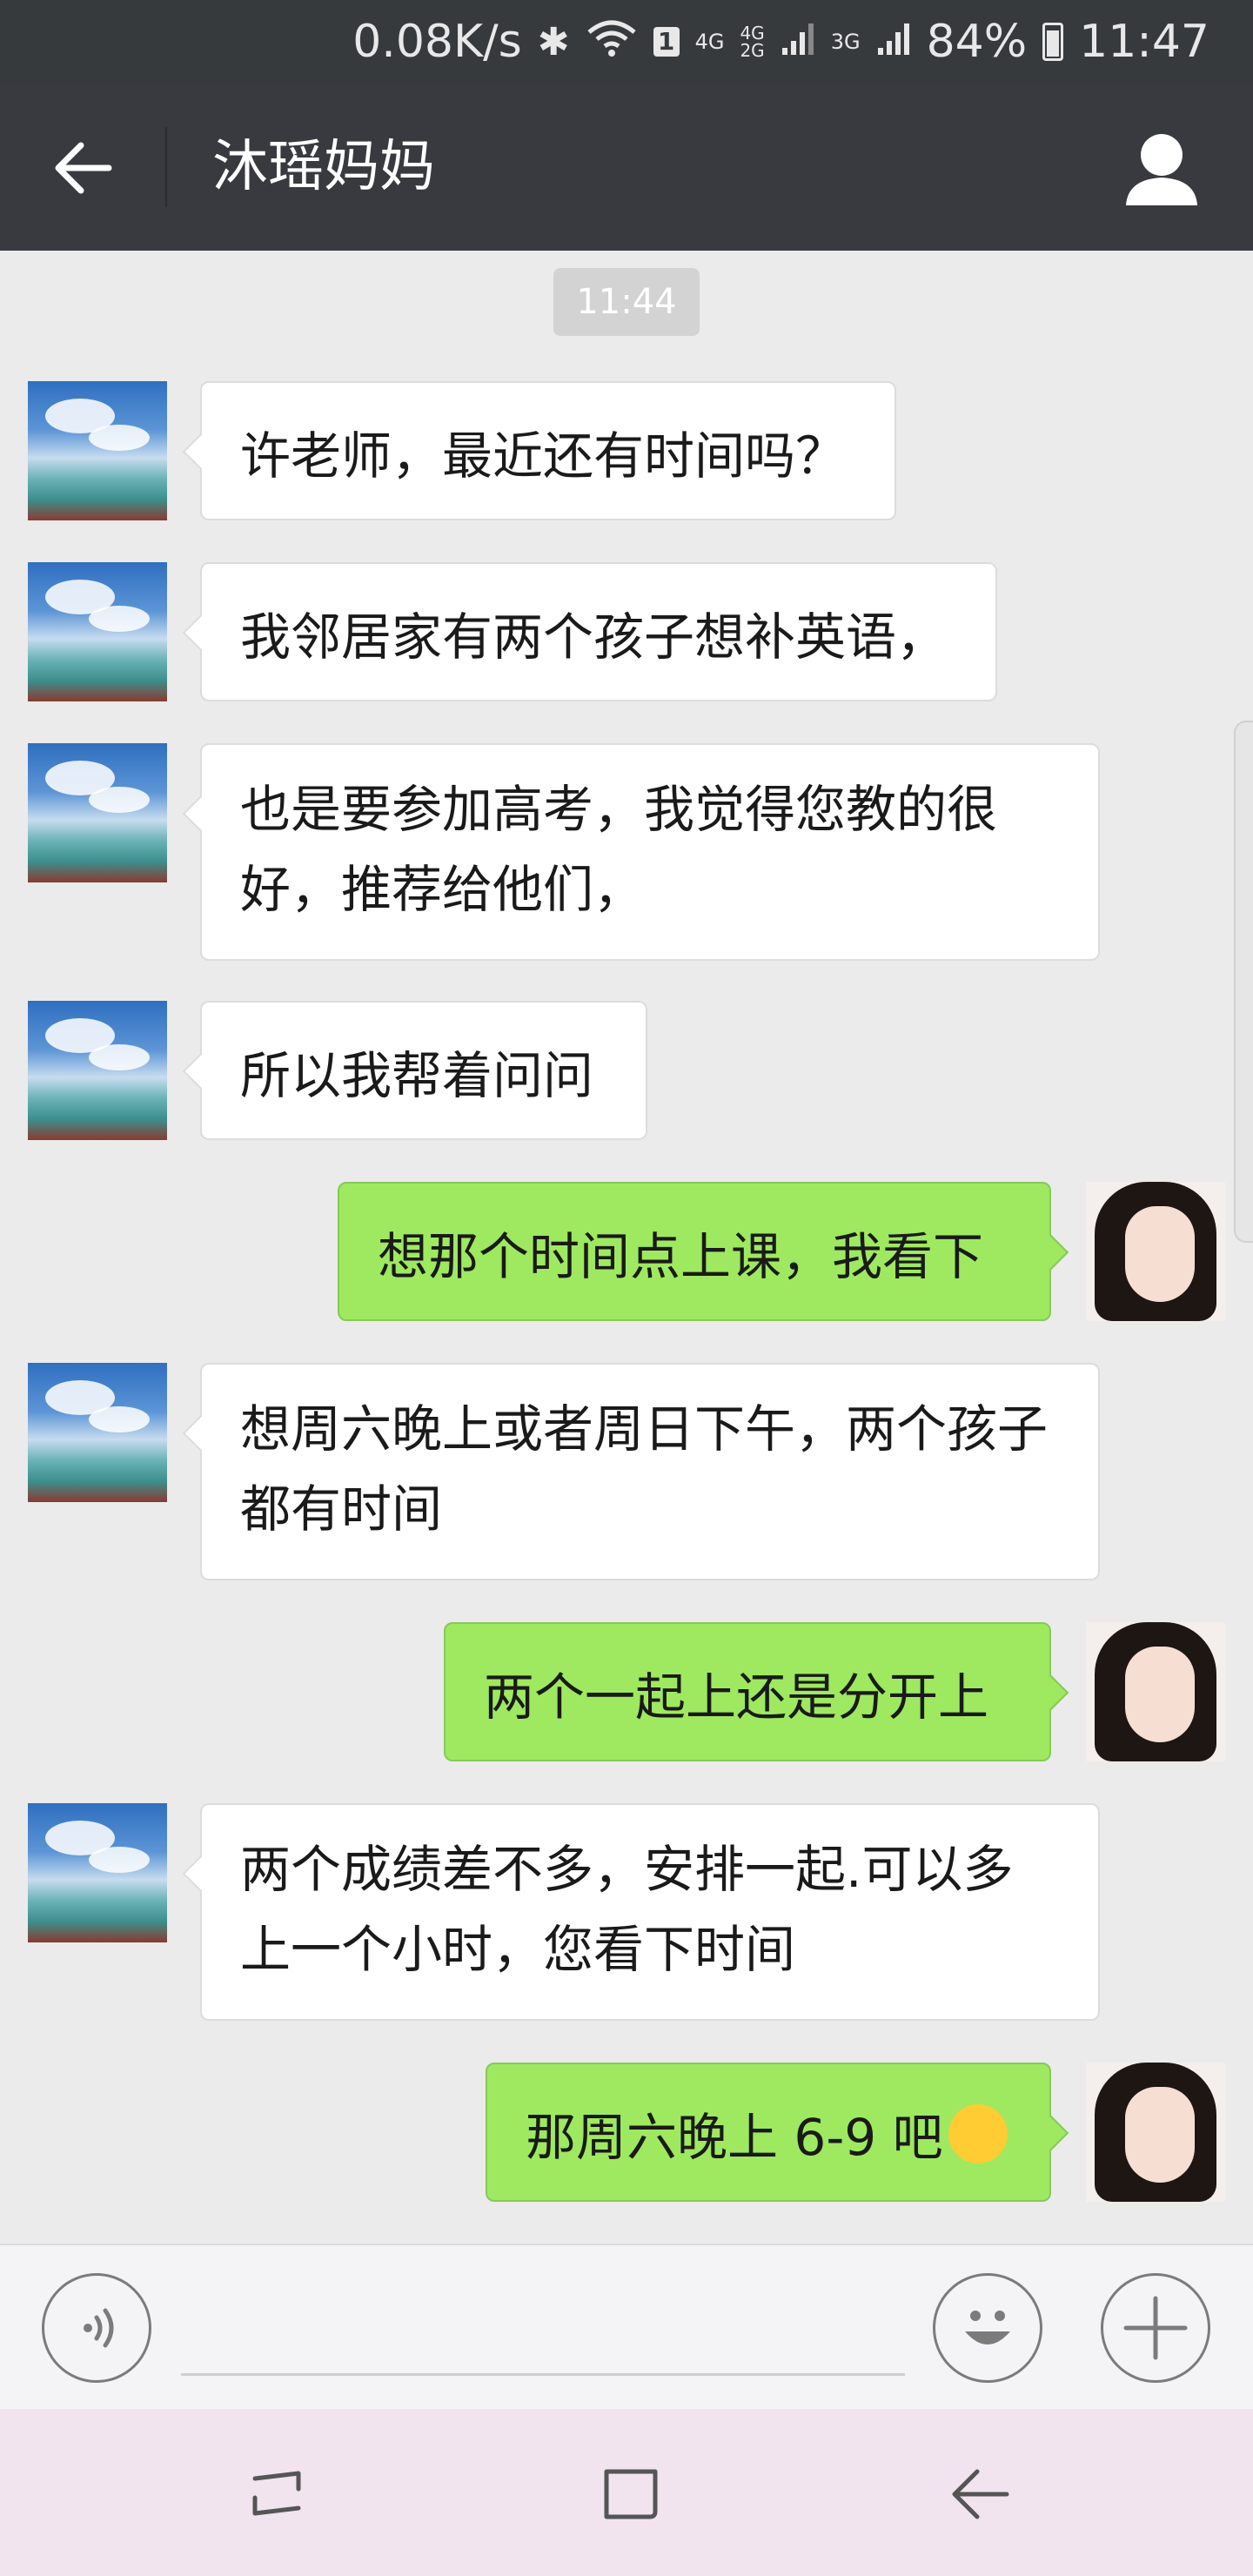 The image size is (1253, 2576). I want to click on sent-message-bubble: 想那个时间点上课，我看下, so click(694, 1252).